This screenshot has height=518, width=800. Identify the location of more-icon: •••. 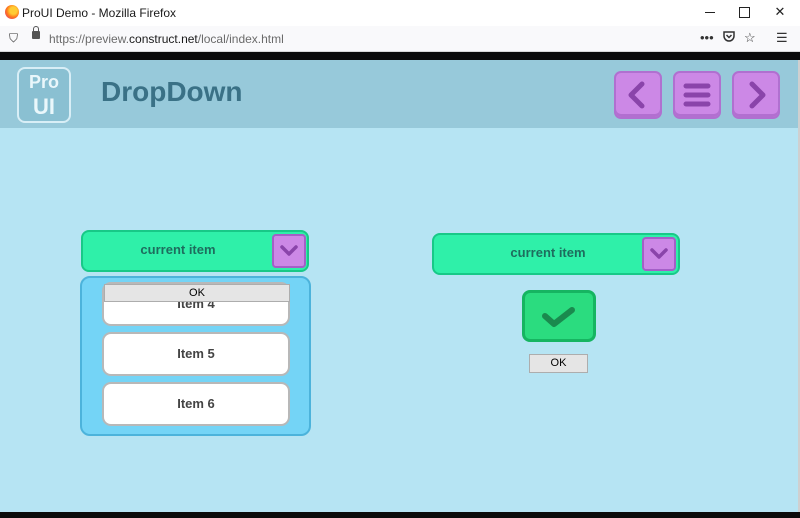
(707, 37).